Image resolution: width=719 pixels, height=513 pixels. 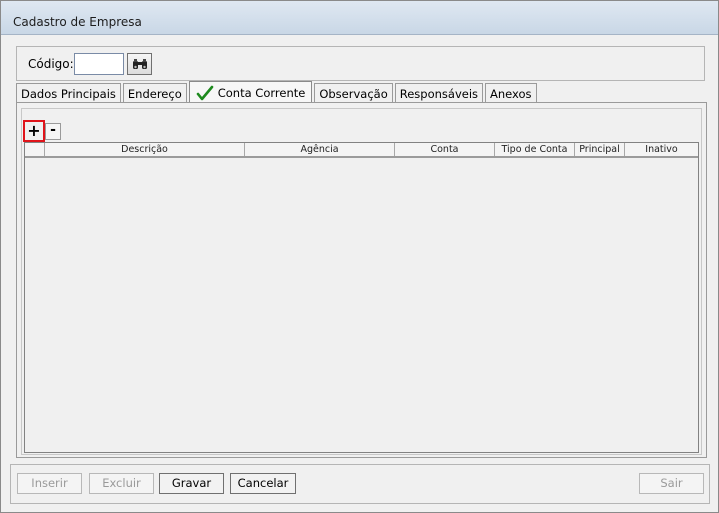 What do you see at coordinates (535, 149) in the screenshot?
I see `column-header-tipo-de-conta: Tipo de Conta` at bounding box center [535, 149].